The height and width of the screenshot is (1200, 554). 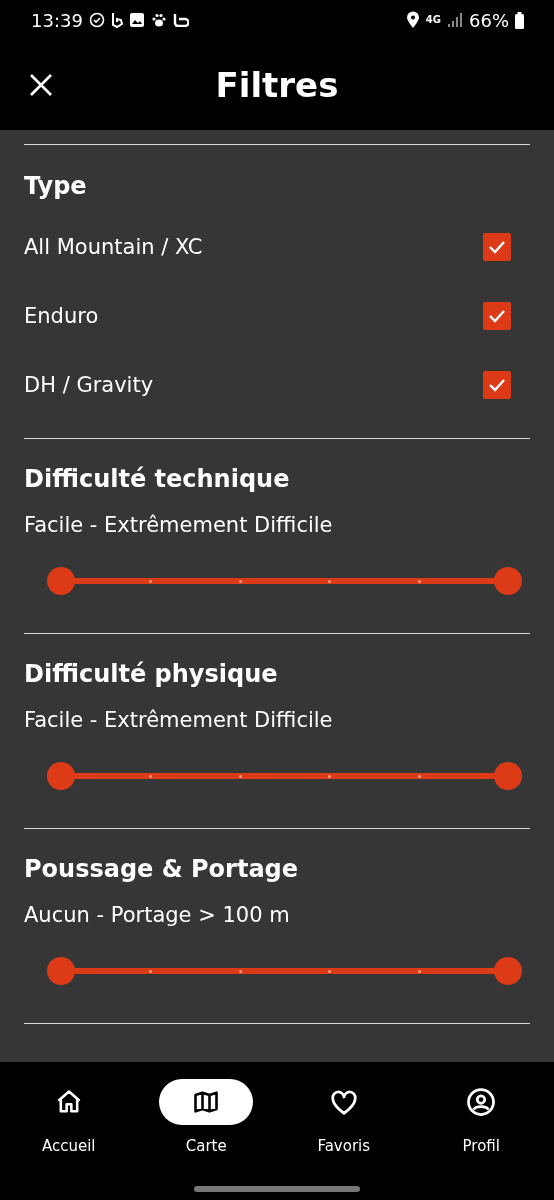 I want to click on nav-tab: Carte, so click(x=206, y=1117).